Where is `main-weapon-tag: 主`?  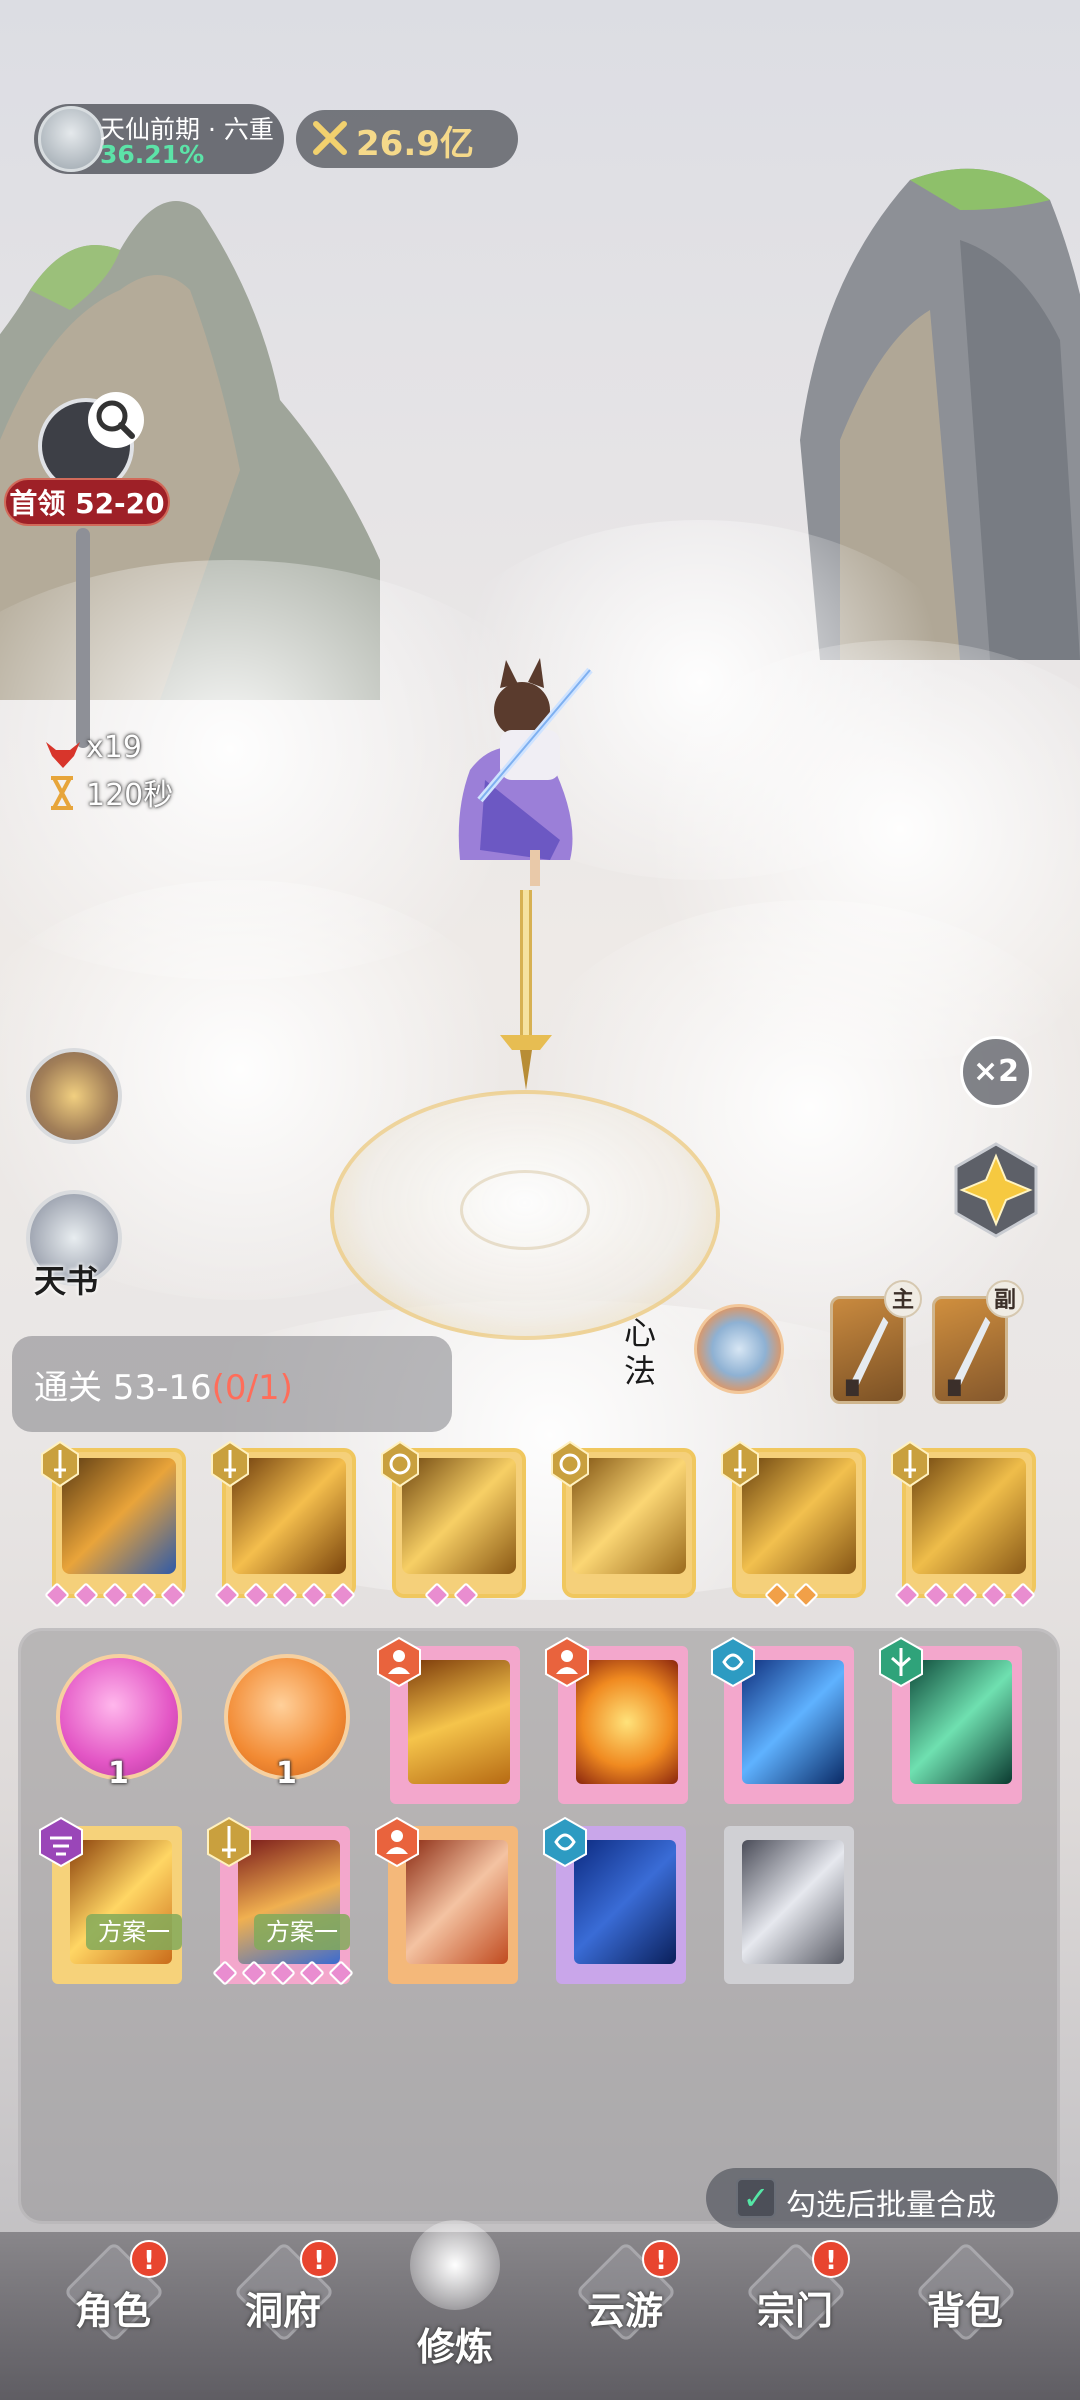
main-weapon-tag: 主 is located at coordinates (903, 1299).